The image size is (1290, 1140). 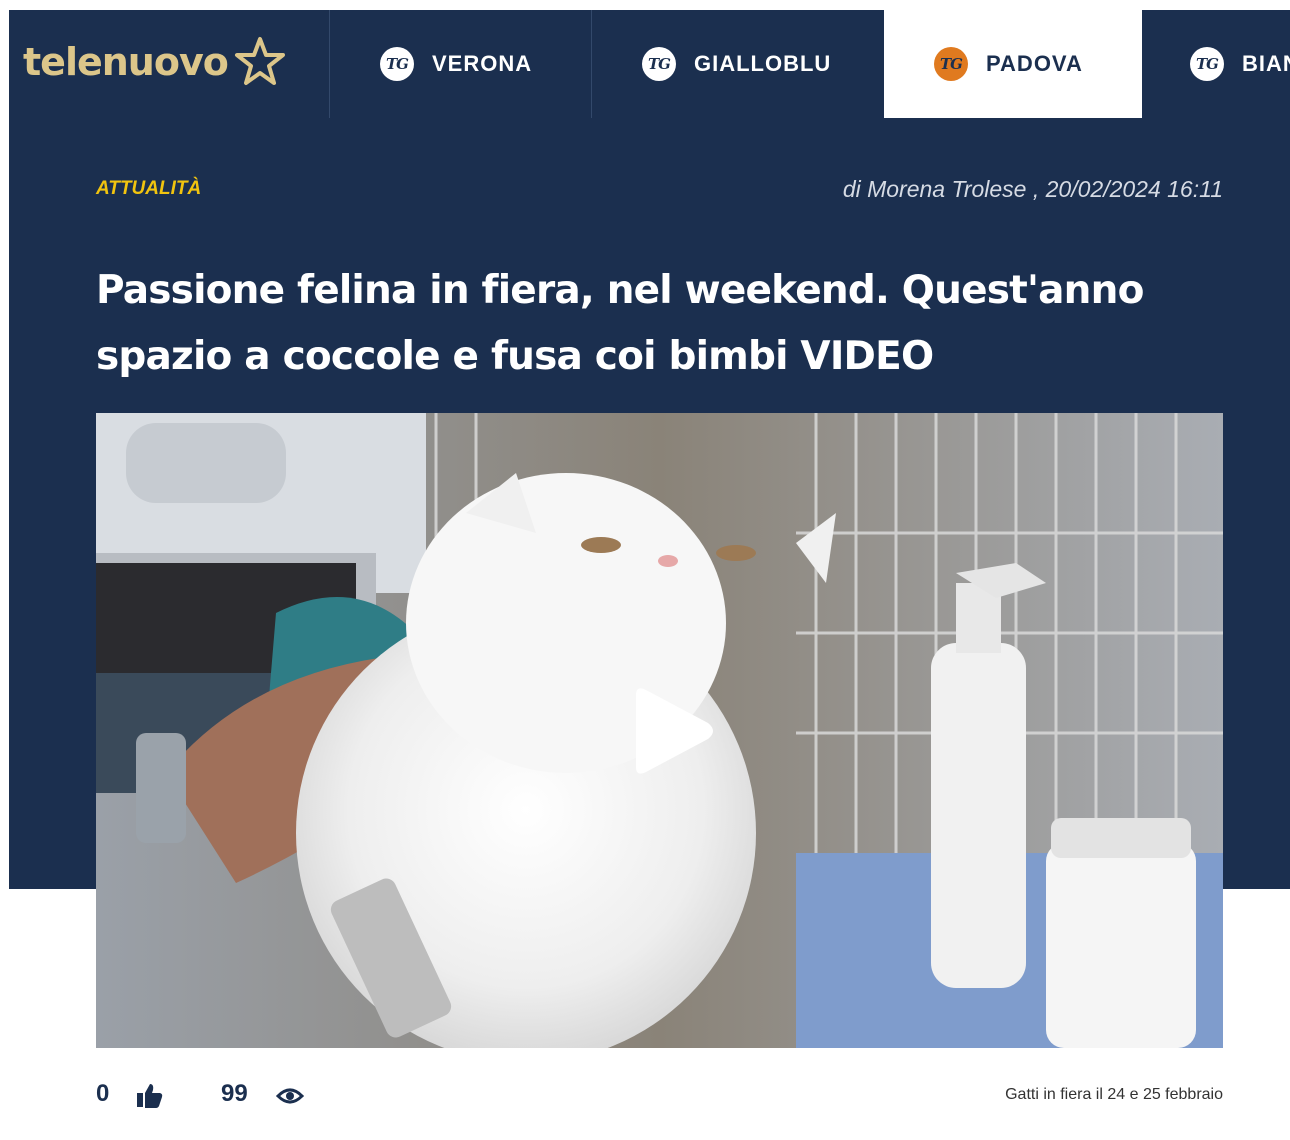 I want to click on nav-item-label: BIAN, so click(x=1266, y=63).